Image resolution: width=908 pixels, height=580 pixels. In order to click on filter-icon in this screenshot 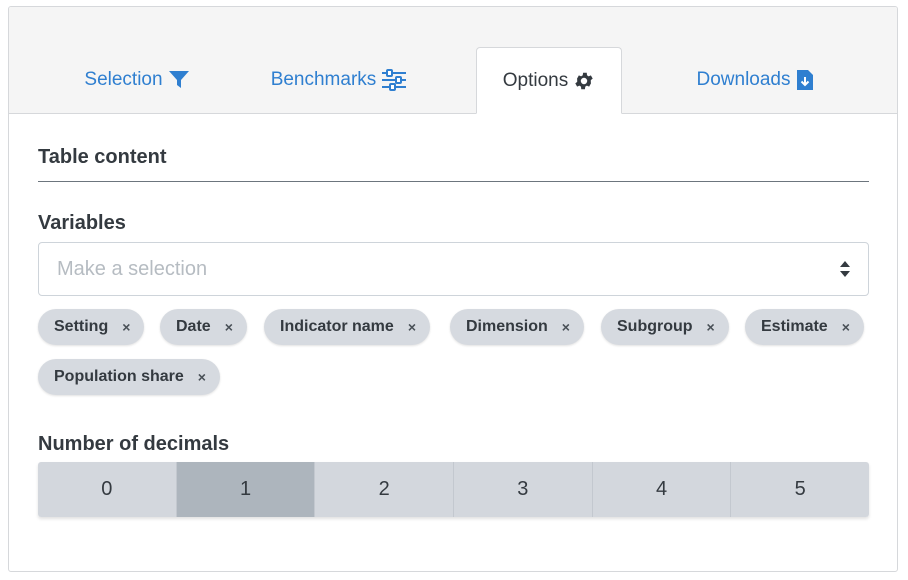, I will do `click(179, 80)`.